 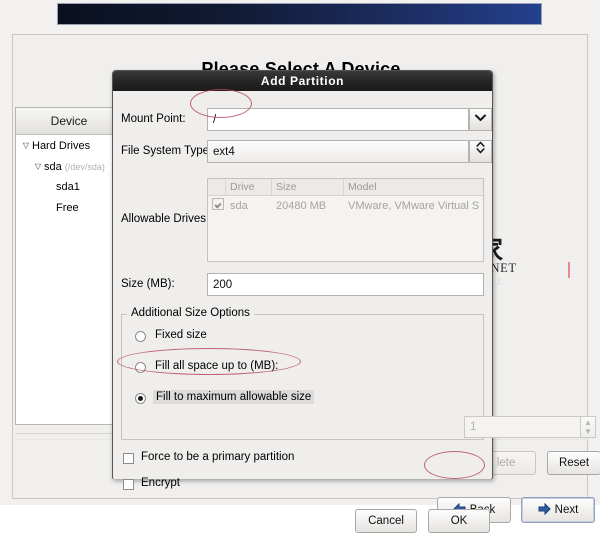 I want to click on next-button: Next, so click(x=558, y=510).